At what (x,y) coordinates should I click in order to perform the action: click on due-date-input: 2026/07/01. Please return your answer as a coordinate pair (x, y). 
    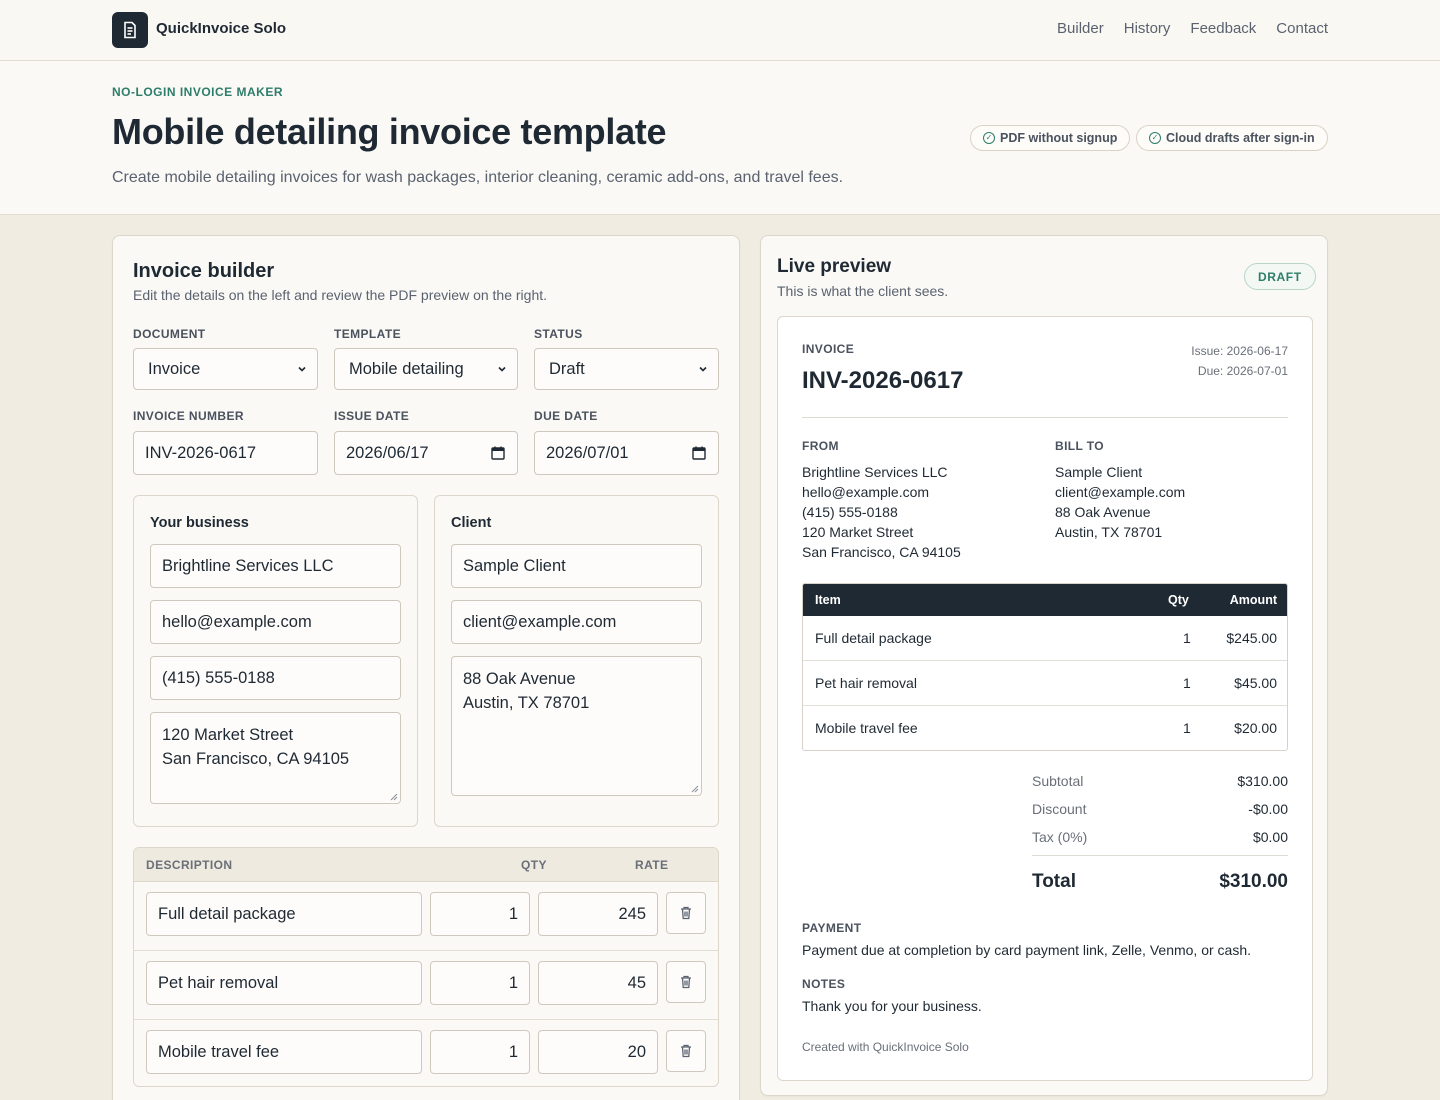
    Looking at the image, I should click on (626, 453).